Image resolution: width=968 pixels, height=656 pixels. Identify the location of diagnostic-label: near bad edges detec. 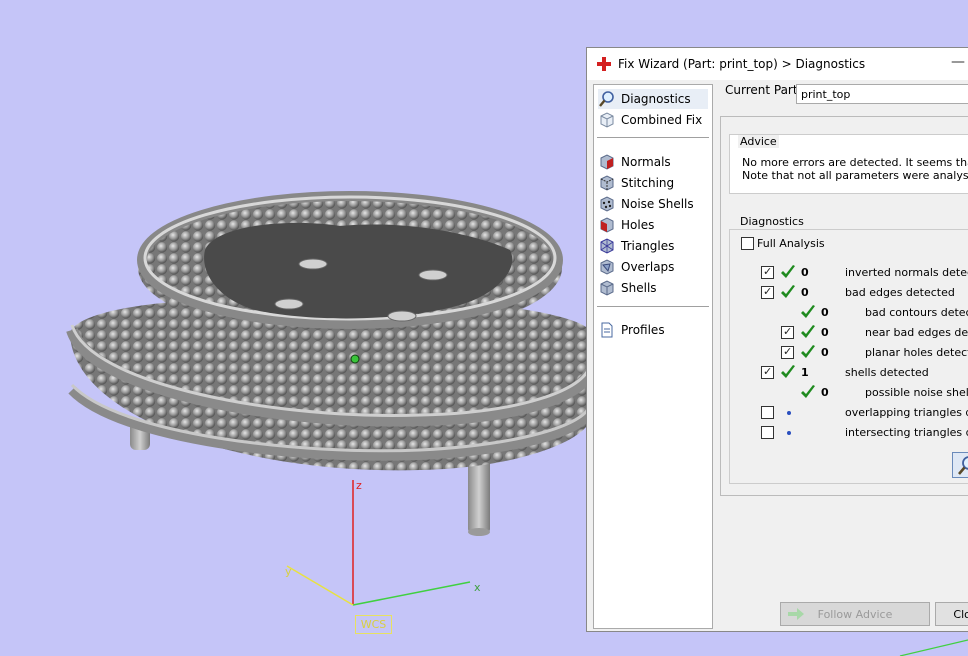
(916, 332).